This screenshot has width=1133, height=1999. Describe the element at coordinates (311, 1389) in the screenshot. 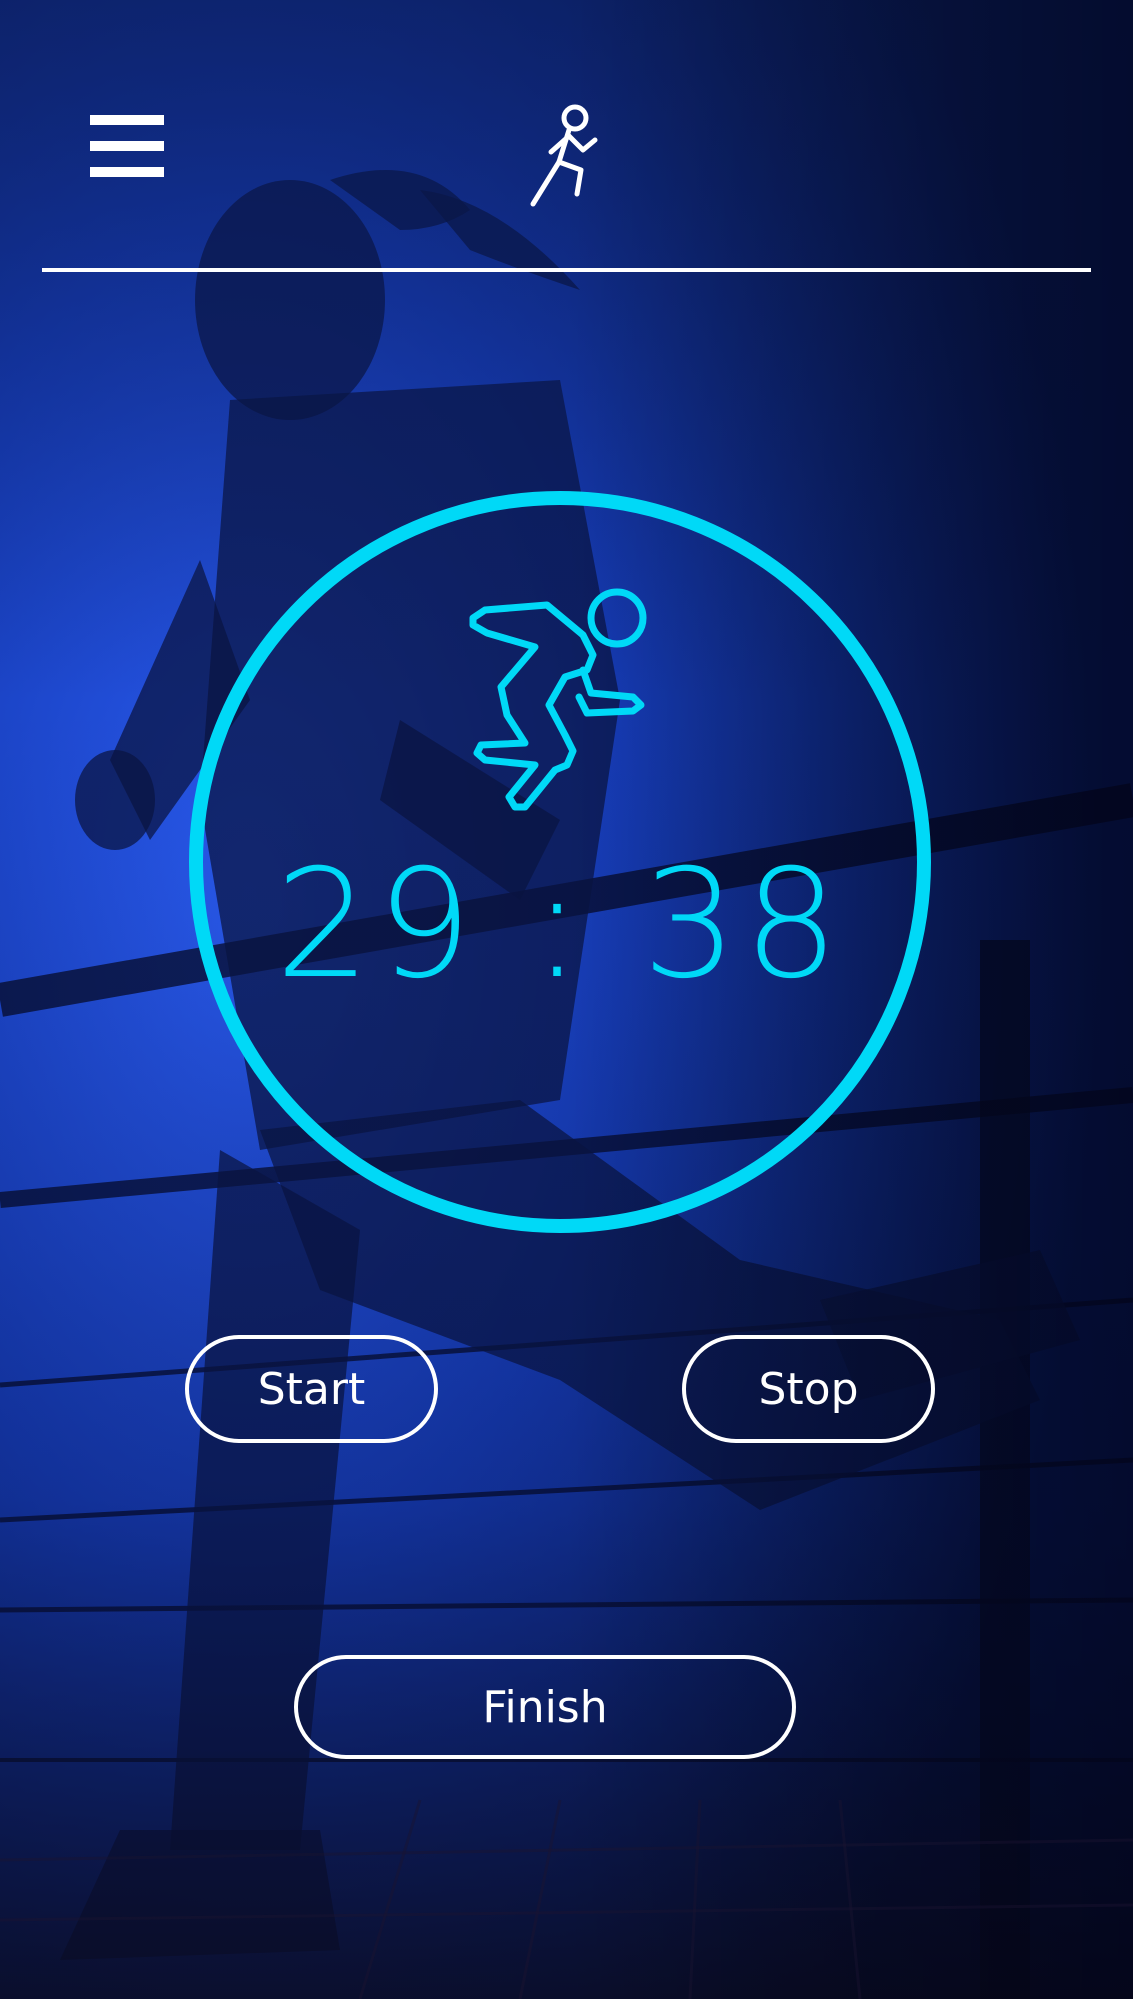

I see `start-button: Start` at that location.